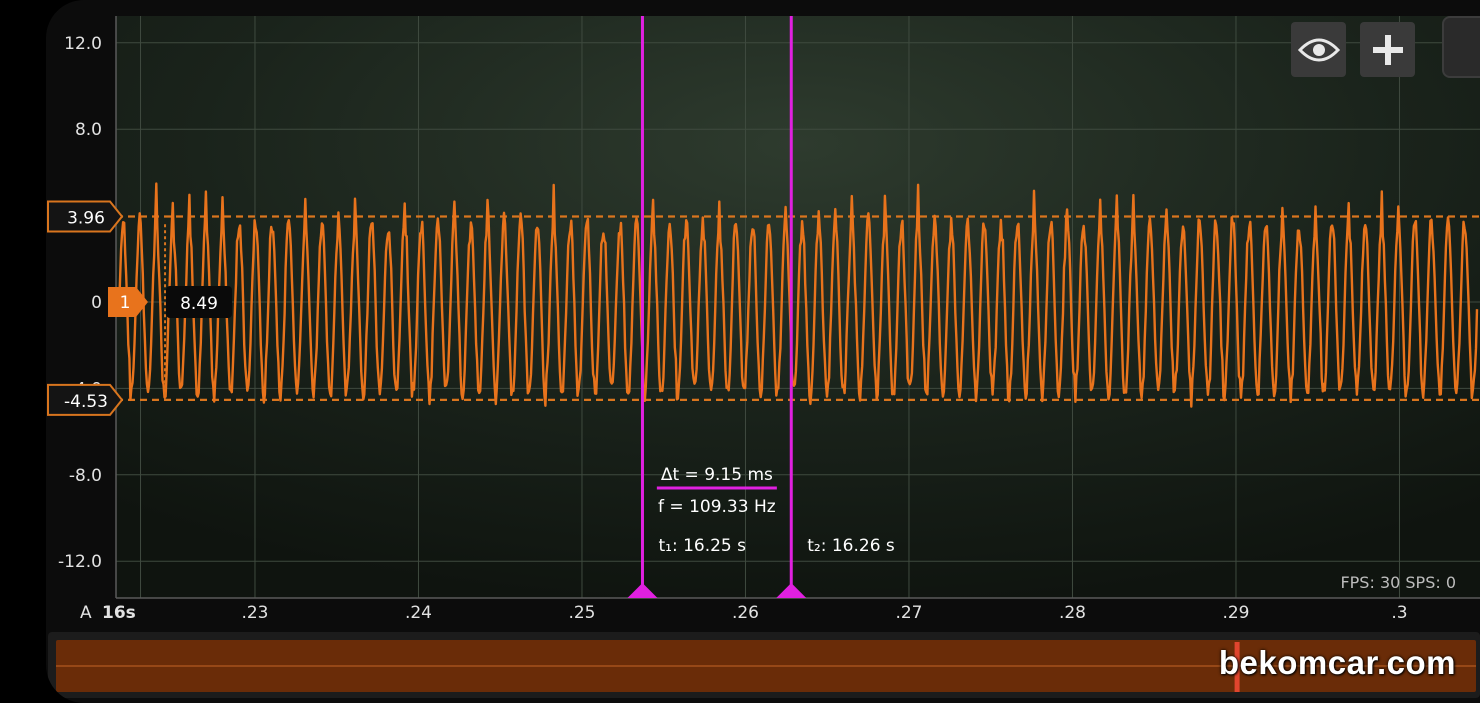 The width and height of the screenshot is (1480, 703). I want to click on channel-marker-label: 1, so click(125, 303).